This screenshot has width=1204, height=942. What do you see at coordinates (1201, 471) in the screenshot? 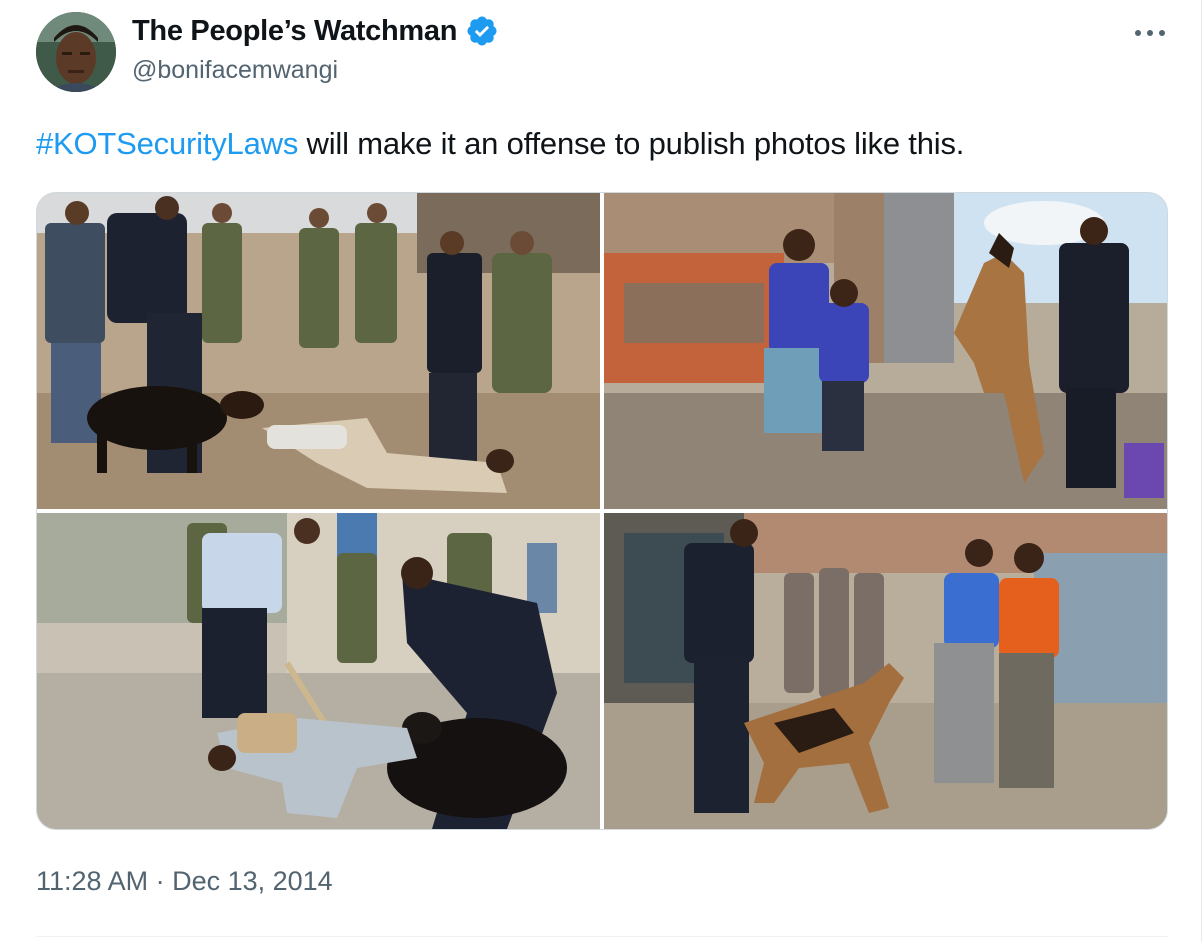
I see `frame-border` at bounding box center [1201, 471].